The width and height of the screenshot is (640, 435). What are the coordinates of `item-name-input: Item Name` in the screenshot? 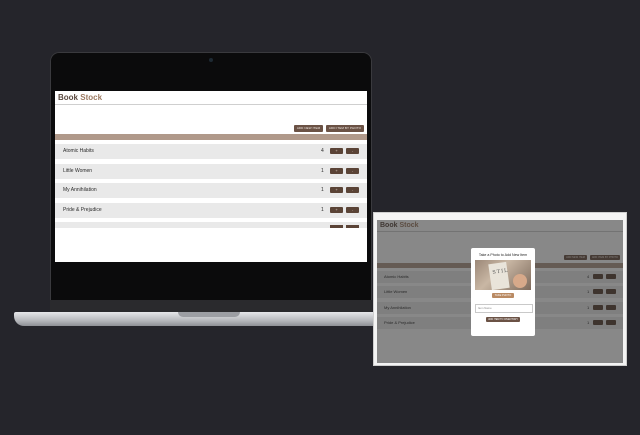 It's located at (504, 308).